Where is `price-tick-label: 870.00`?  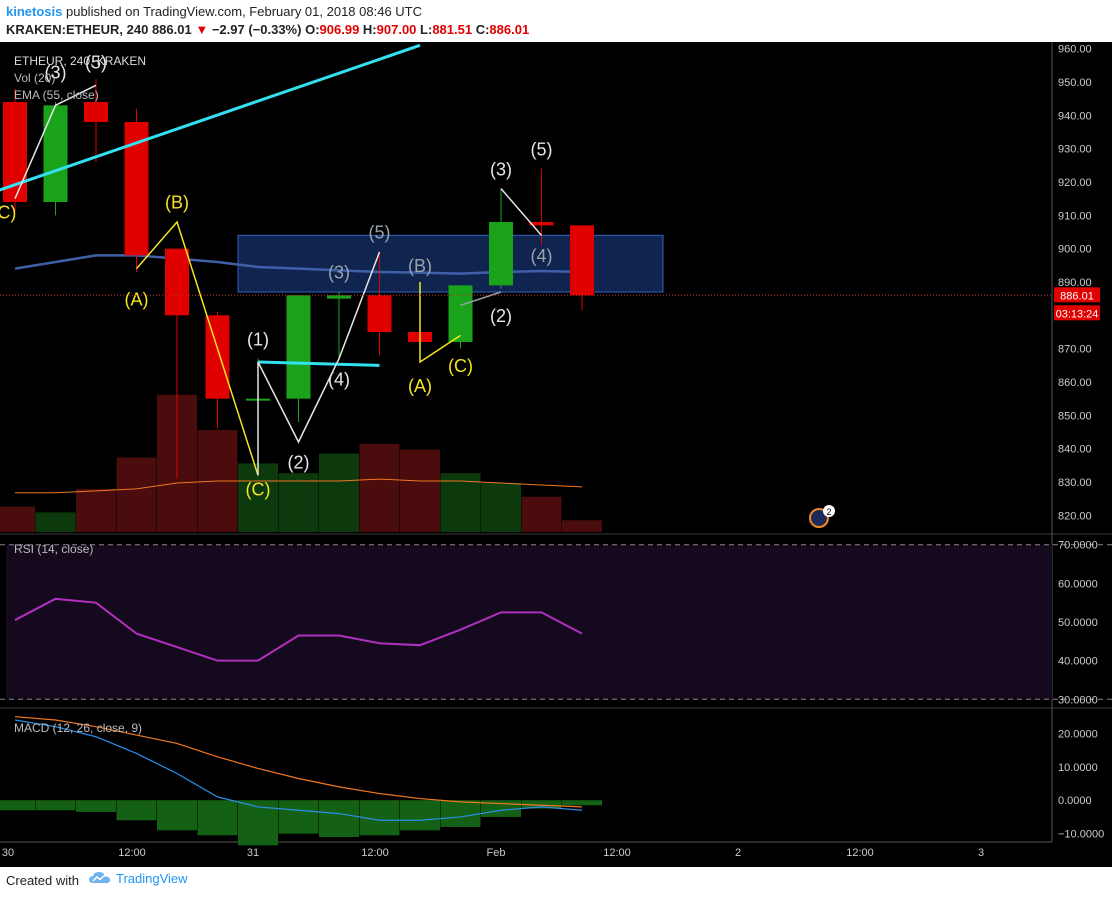 price-tick-label: 870.00 is located at coordinates (1075, 350).